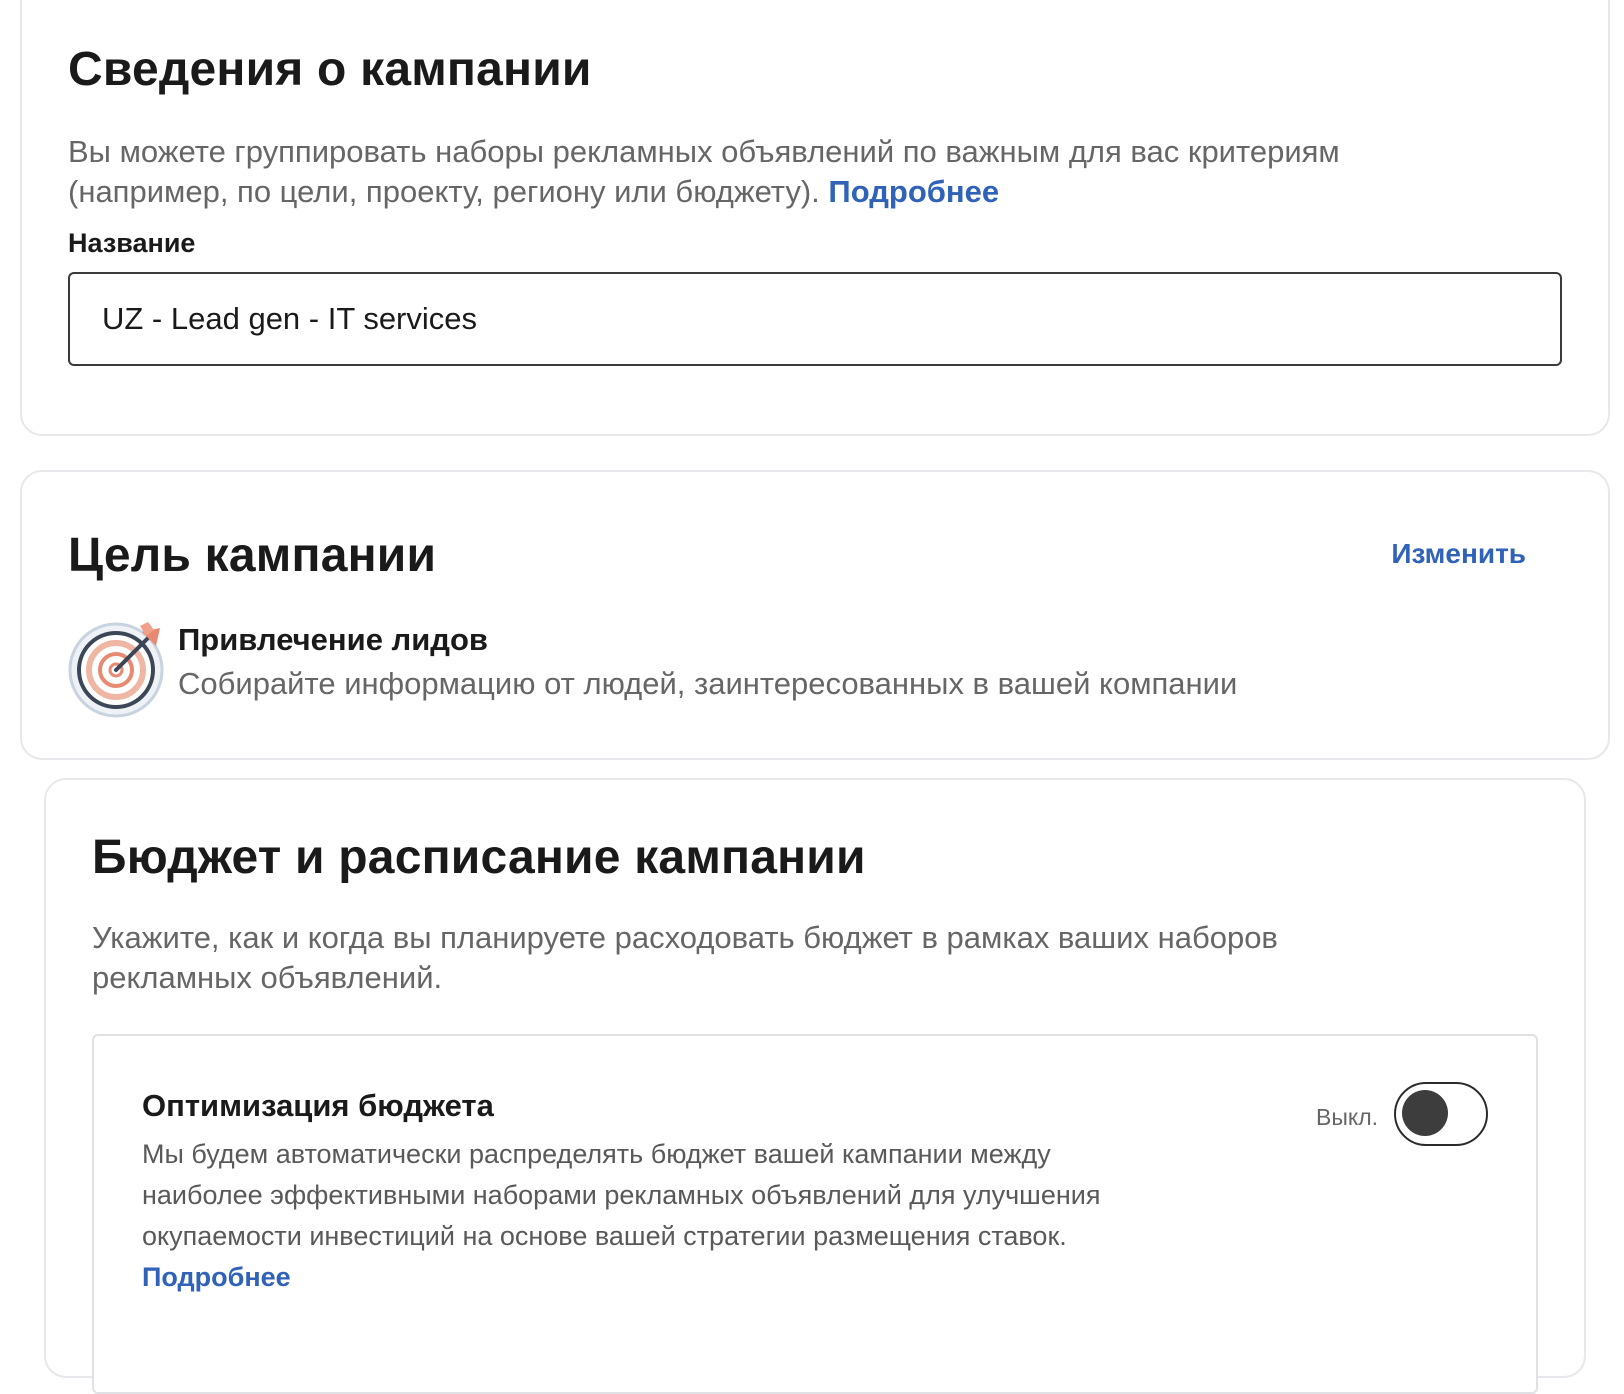  What do you see at coordinates (252, 555) in the screenshot?
I see `campaign-goal-title: Цель кампании` at bounding box center [252, 555].